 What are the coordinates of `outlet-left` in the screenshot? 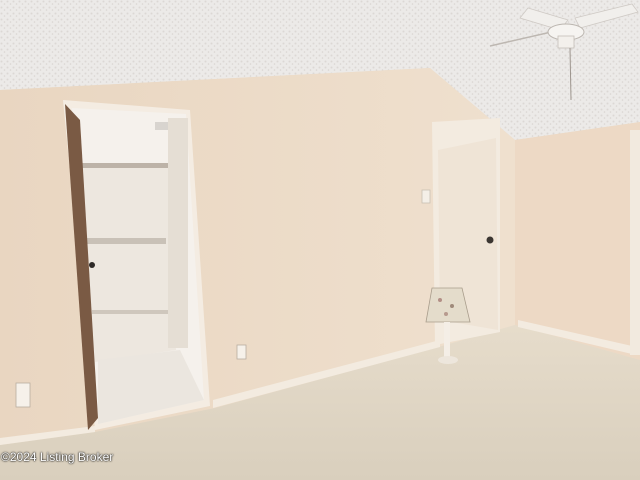 It's located at (23, 395).